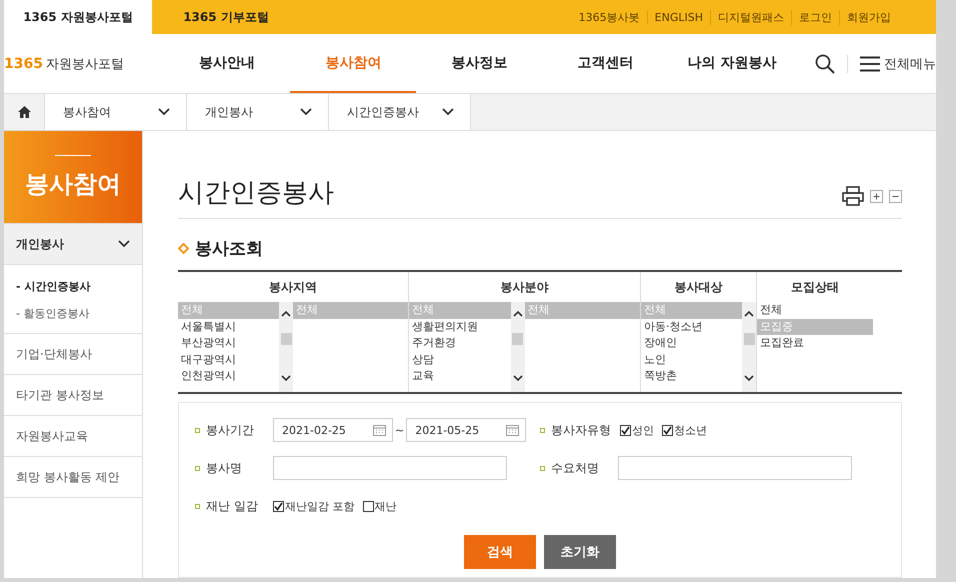 The width and height of the screenshot is (956, 582). Describe the element at coordinates (293, 287) in the screenshot. I see `column-header: 봉사지역` at that location.